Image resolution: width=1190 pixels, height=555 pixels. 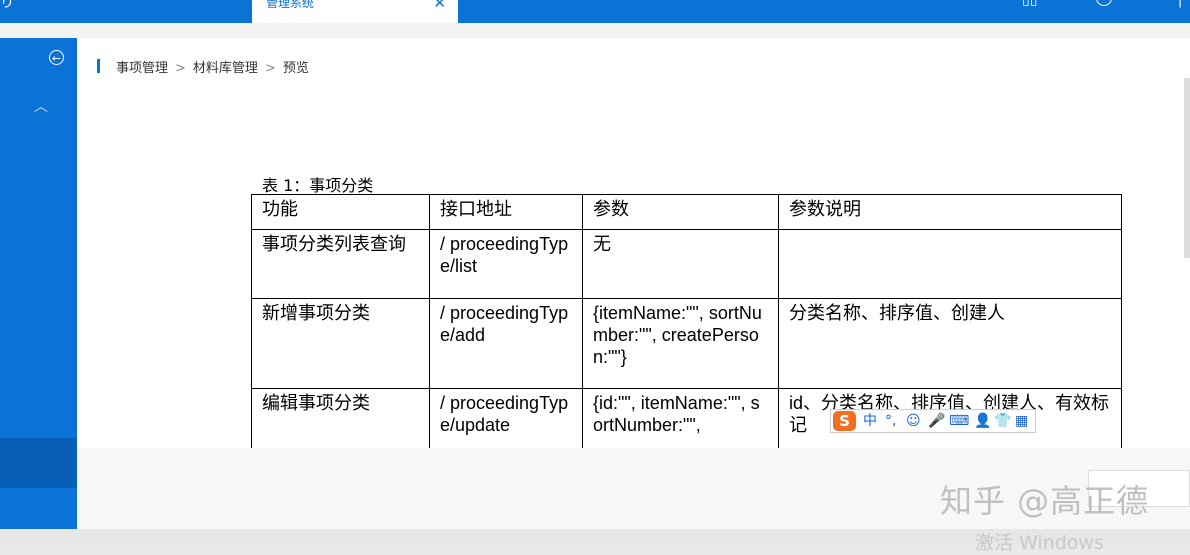 I want to click on ime-keyboard-icon: ⌨, so click(x=959, y=421).